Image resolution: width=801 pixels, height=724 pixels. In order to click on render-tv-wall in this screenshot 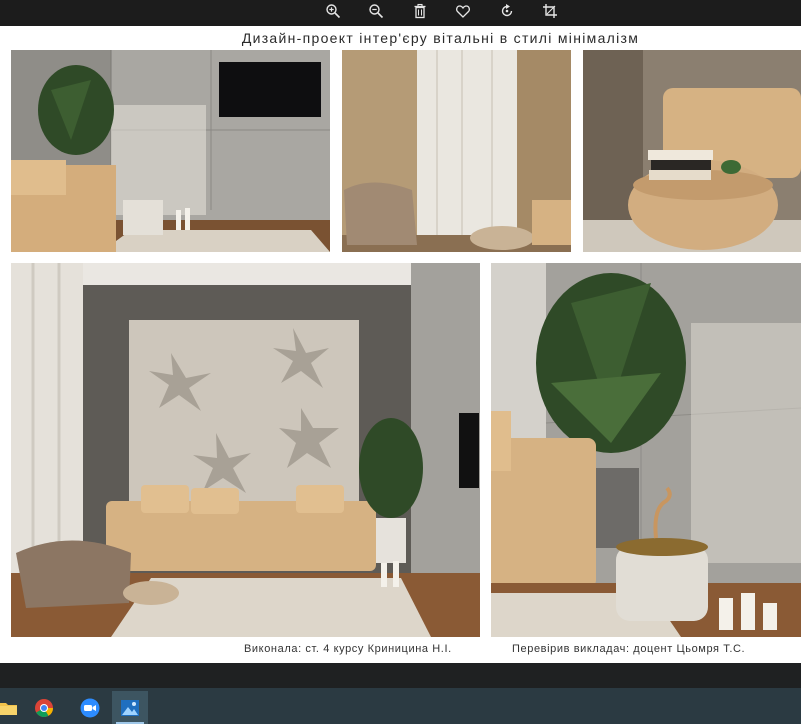, I will do `click(170, 151)`.